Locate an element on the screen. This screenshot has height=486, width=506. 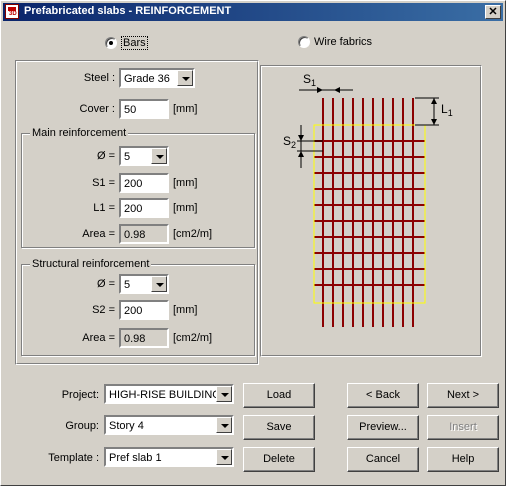
structural-diameter-label: Ø = is located at coordinates (105, 284).